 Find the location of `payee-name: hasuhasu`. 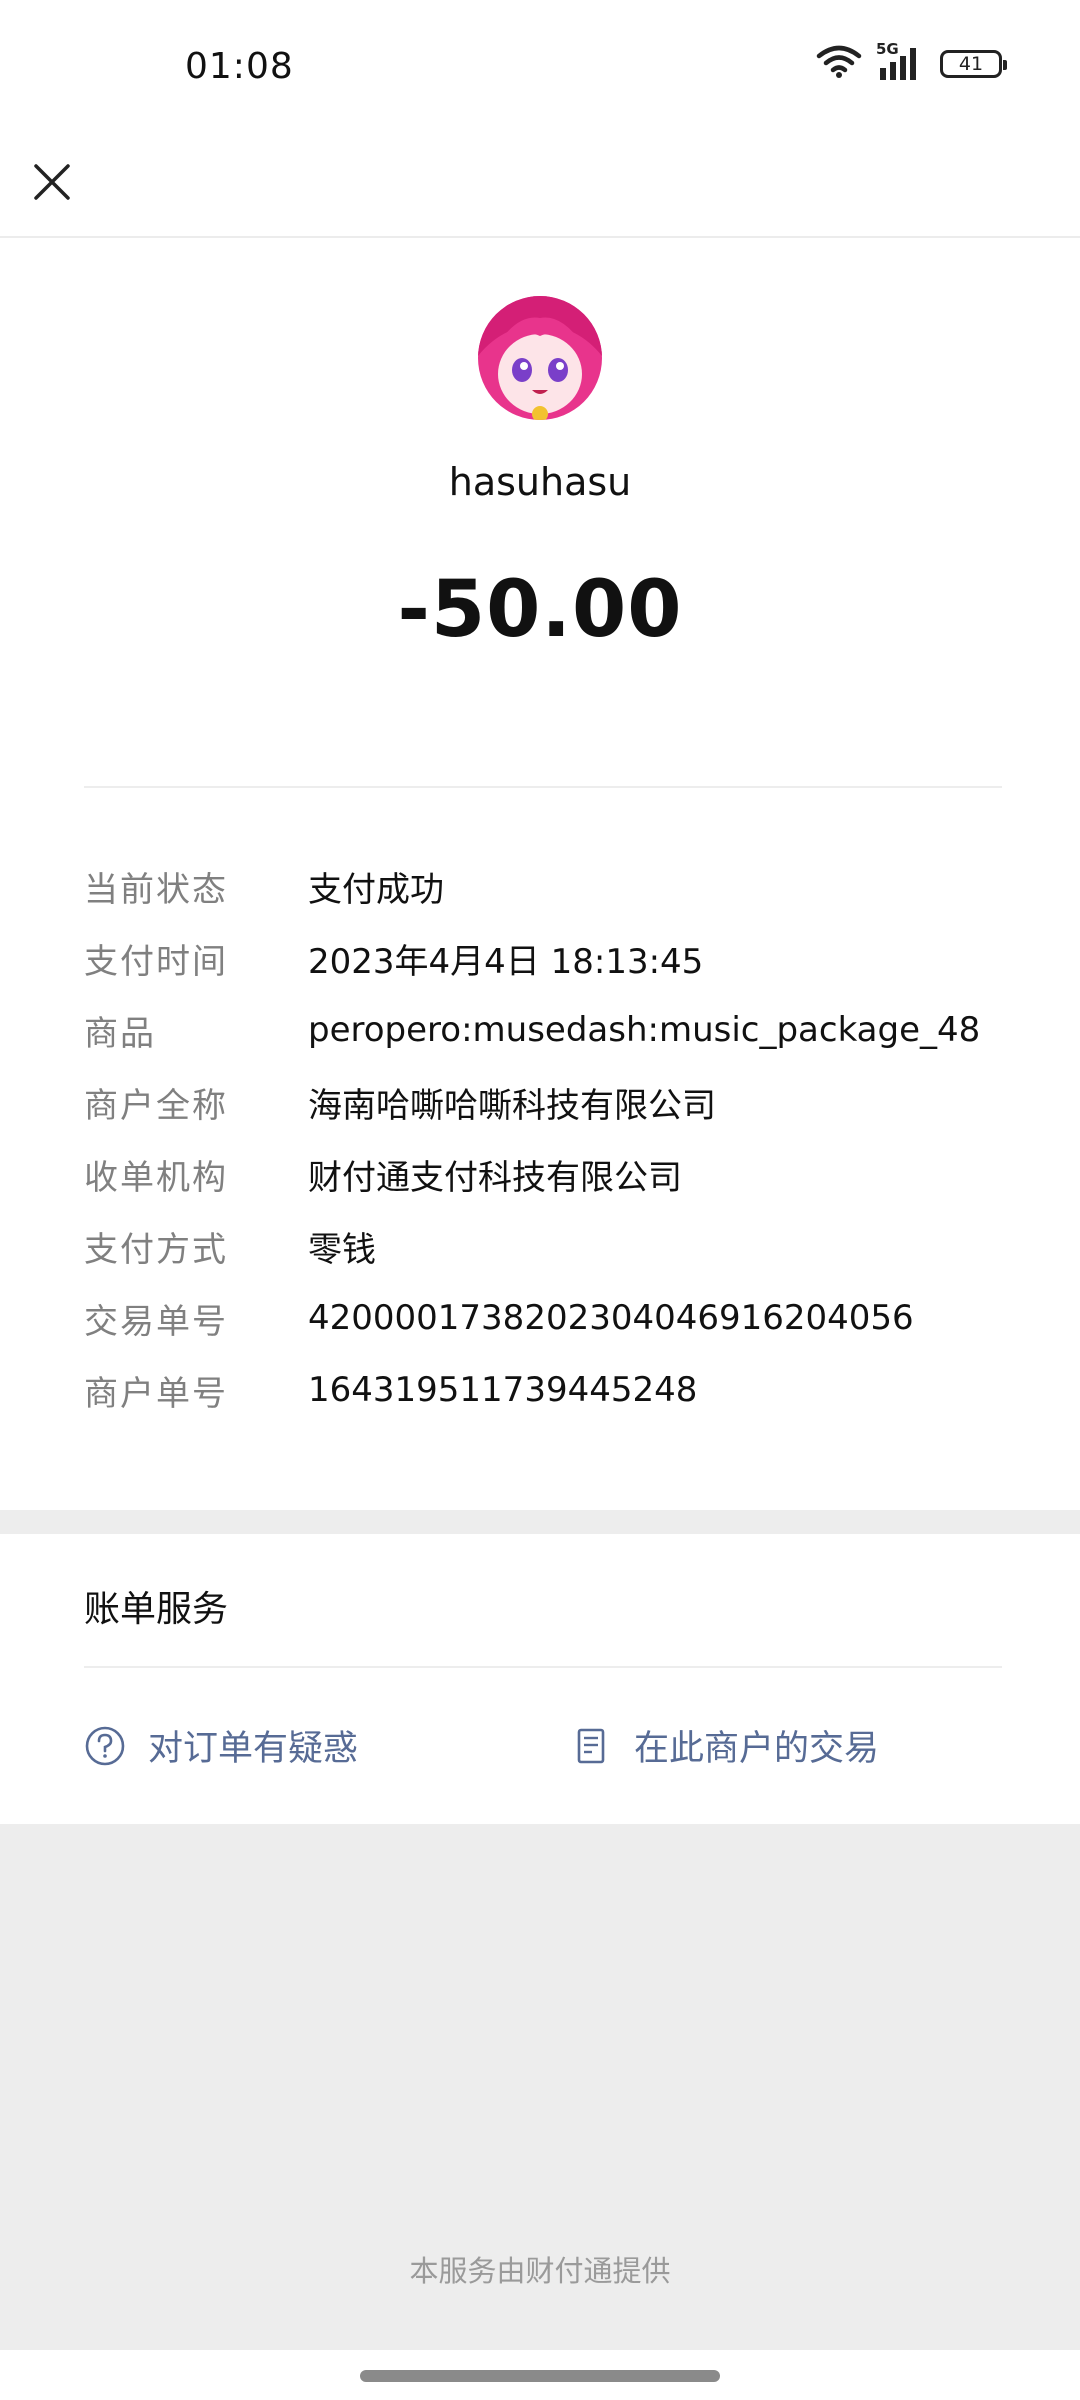

payee-name: hasuhasu is located at coordinates (540, 482).